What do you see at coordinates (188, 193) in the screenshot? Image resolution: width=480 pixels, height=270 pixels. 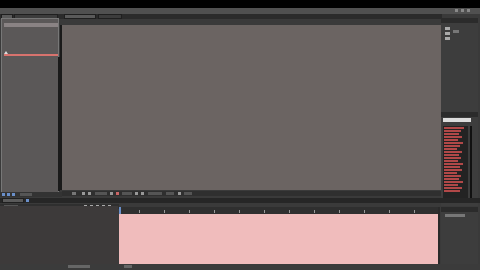 I see `exposure-field` at bounding box center [188, 193].